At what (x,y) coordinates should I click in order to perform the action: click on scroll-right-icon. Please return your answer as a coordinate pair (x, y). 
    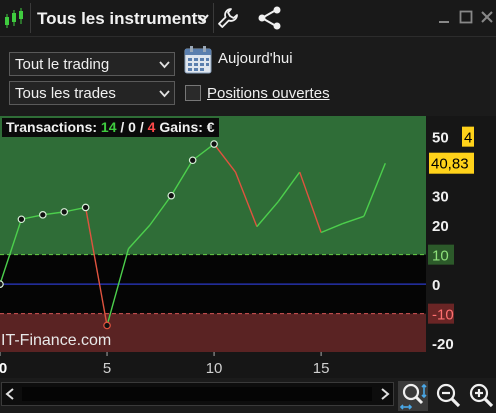
    Looking at the image, I should click on (385, 394).